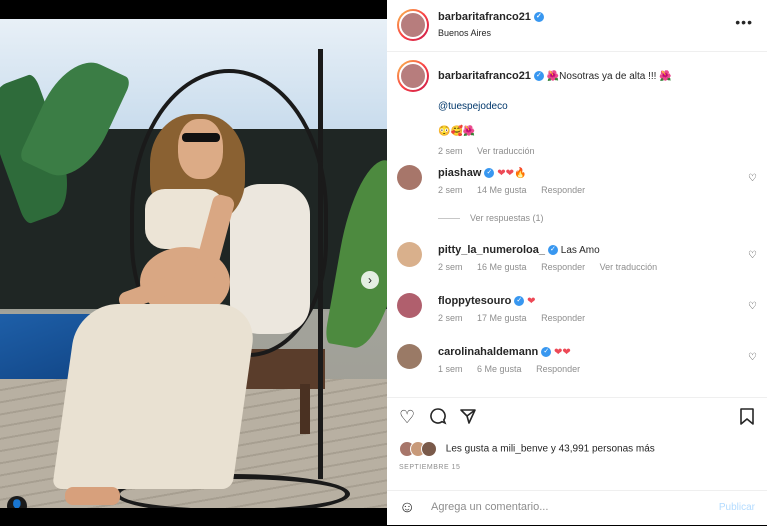 The height and width of the screenshot is (526, 767). Describe the element at coordinates (370, 280) in the screenshot. I see `next-photo-button: ›` at that location.